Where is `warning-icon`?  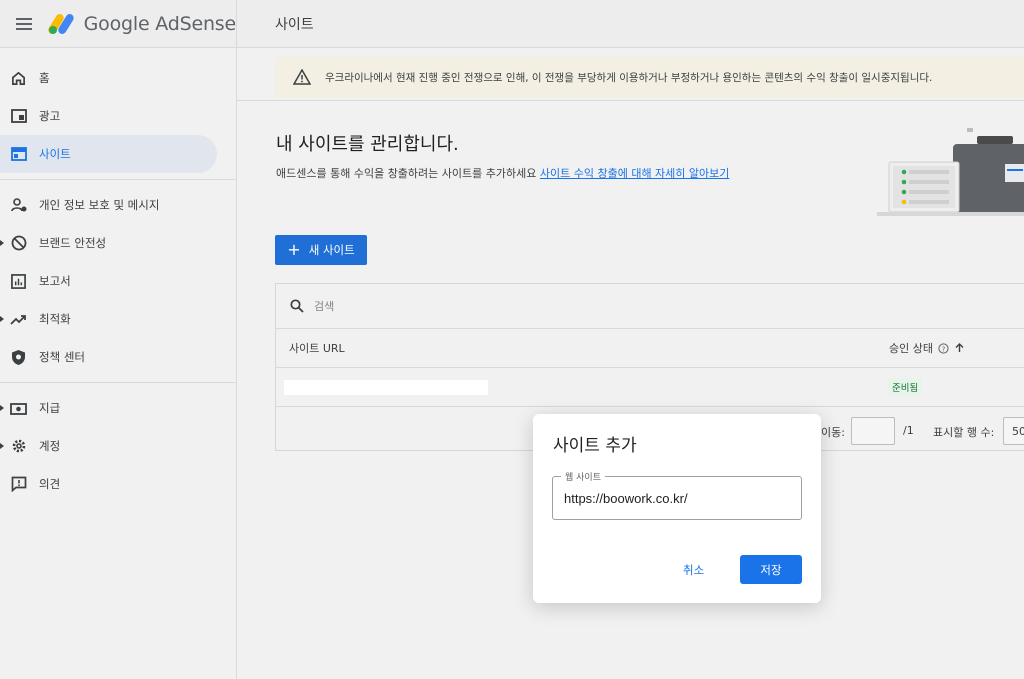 warning-icon is located at coordinates (302, 77).